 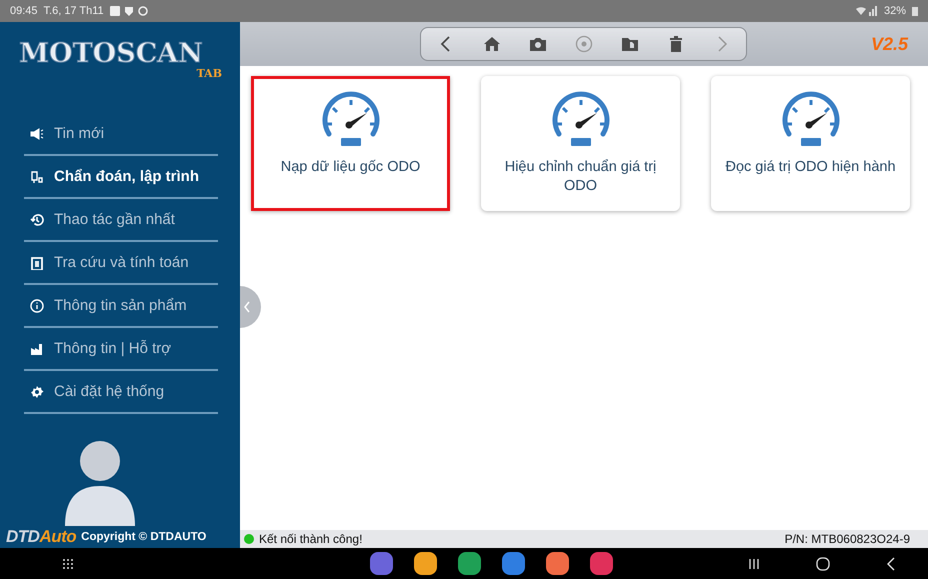 I want to click on collapse-handle-icon, so click(x=251, y=307).